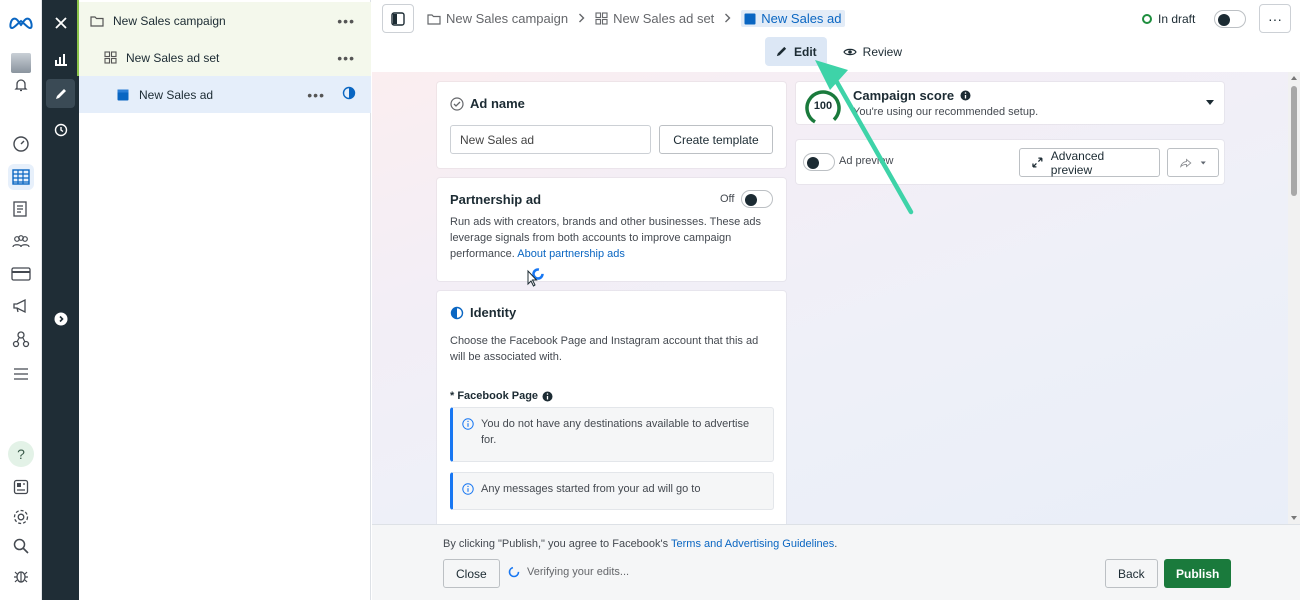 This screenshot has height=600, width=1300. What do you see at coordinates (21, 209) in the screenshot?
I see `pages-icon` at bounding box center [21, 209].